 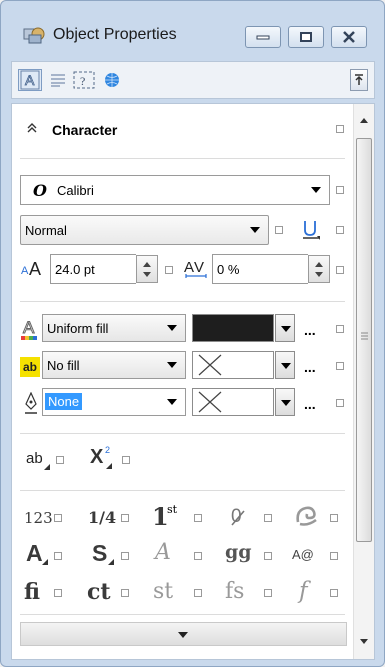 I want to click on font-style-combo: Normal, so click(x=144, y=230).